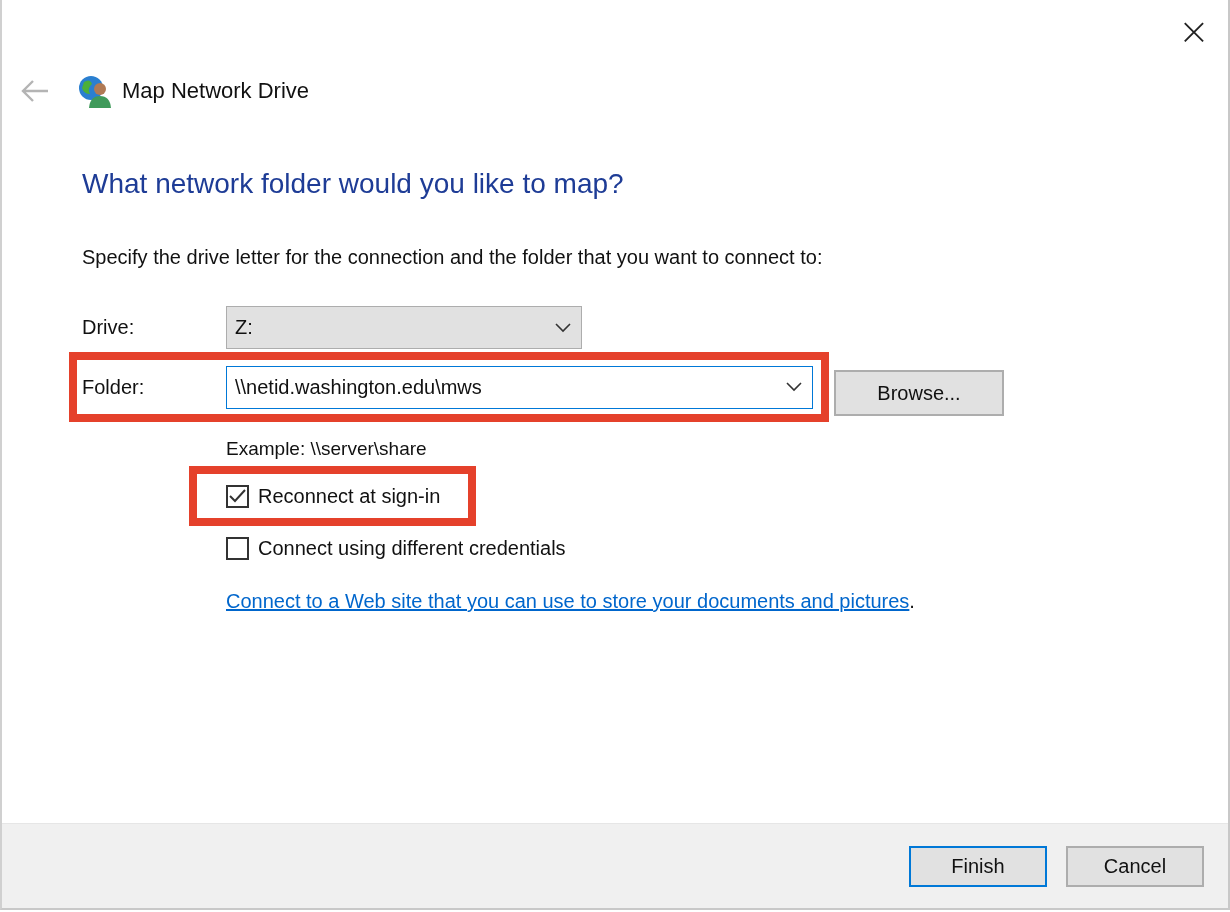 This screenshot has width=1230, height=912. Describe the element at coordinates (353, 184) in the screenshot. I see `page-heading: What network folder would you like to map?` at that location.